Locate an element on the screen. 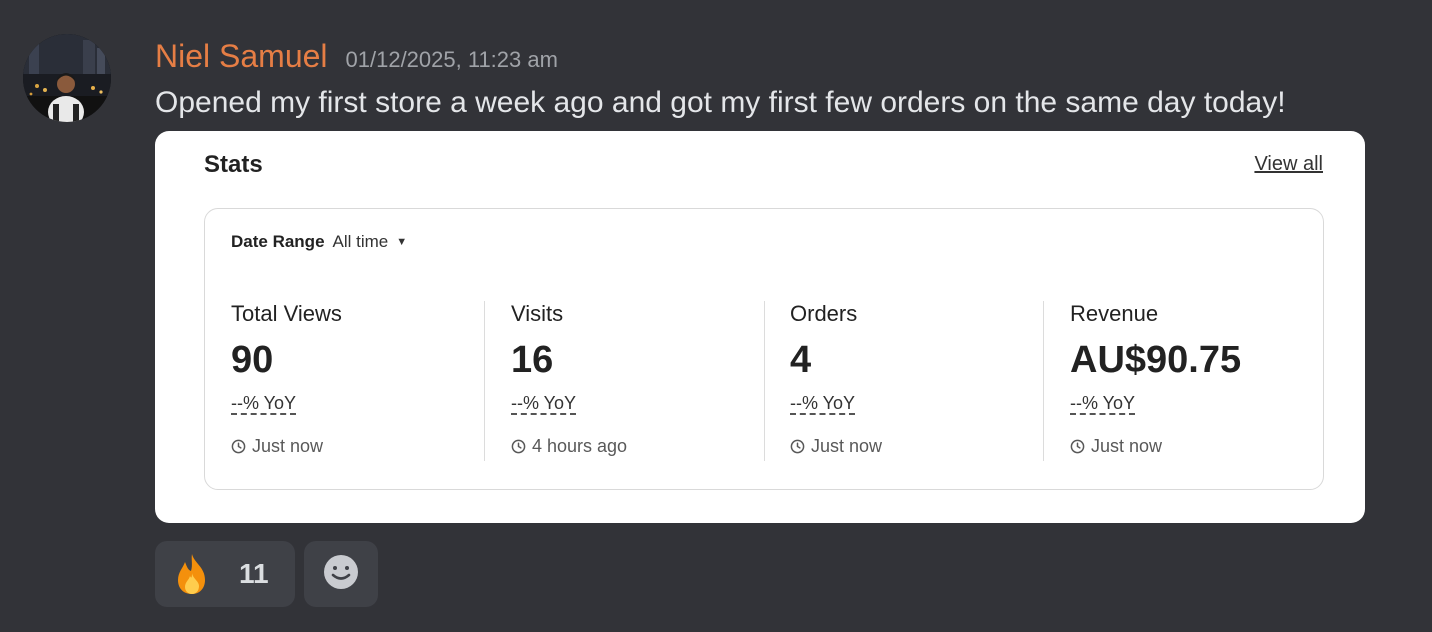 The height and width of the screenshot is (632, 1432). metric-revenue: Revenue AU$90.75 --% YoY Just now is located at coordinates (1195, 381).